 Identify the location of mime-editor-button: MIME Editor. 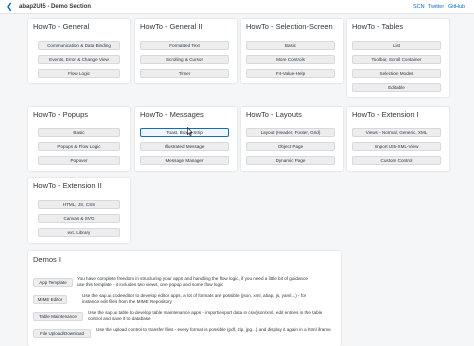
(50, 299).